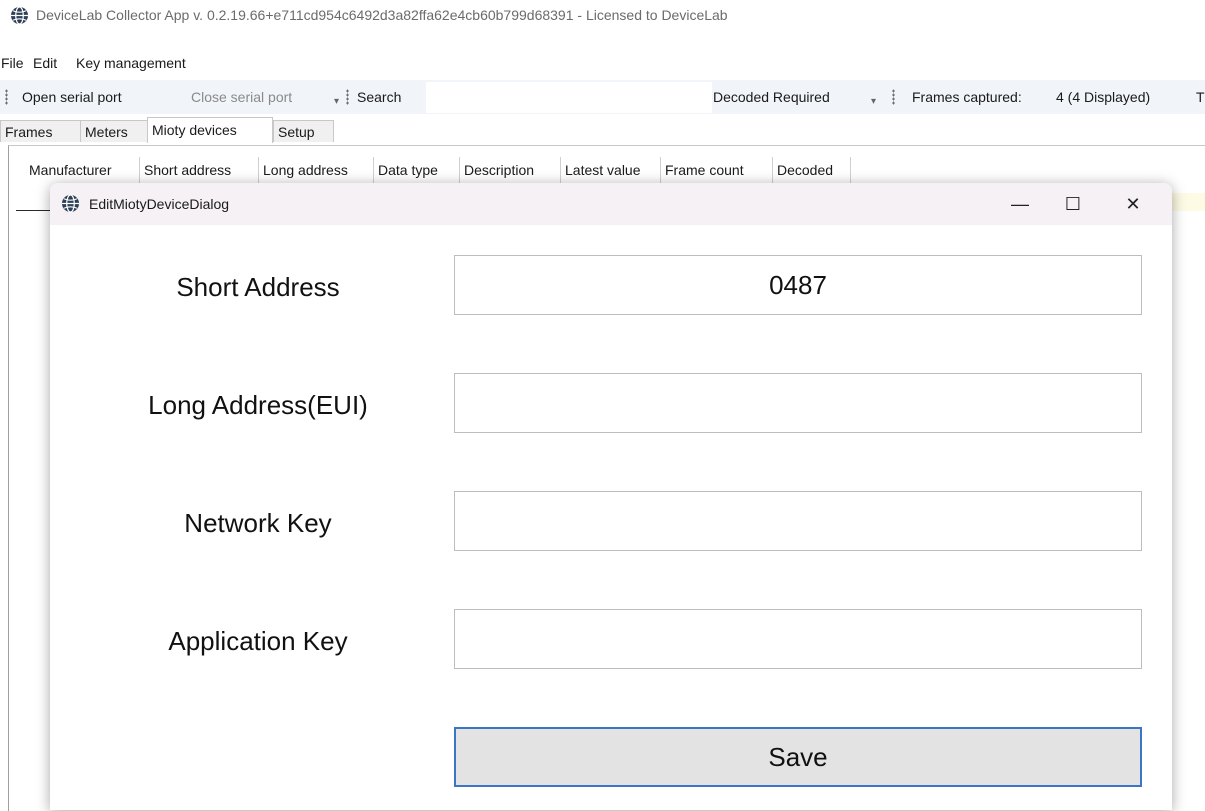  Describe the element at coordinates (258, 287) in the screenshot. I see `short-address-label: Short Address` at that location.